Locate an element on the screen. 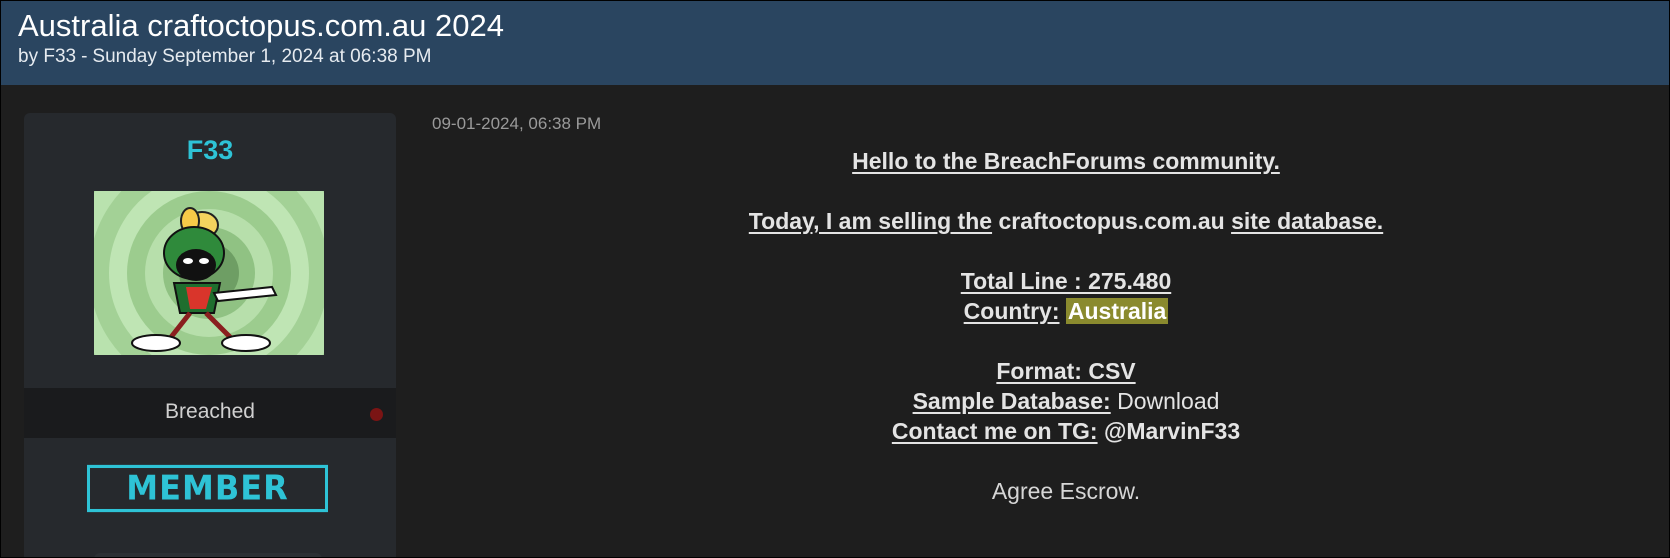  user-card-next-section is located at coordinates (208, 555).